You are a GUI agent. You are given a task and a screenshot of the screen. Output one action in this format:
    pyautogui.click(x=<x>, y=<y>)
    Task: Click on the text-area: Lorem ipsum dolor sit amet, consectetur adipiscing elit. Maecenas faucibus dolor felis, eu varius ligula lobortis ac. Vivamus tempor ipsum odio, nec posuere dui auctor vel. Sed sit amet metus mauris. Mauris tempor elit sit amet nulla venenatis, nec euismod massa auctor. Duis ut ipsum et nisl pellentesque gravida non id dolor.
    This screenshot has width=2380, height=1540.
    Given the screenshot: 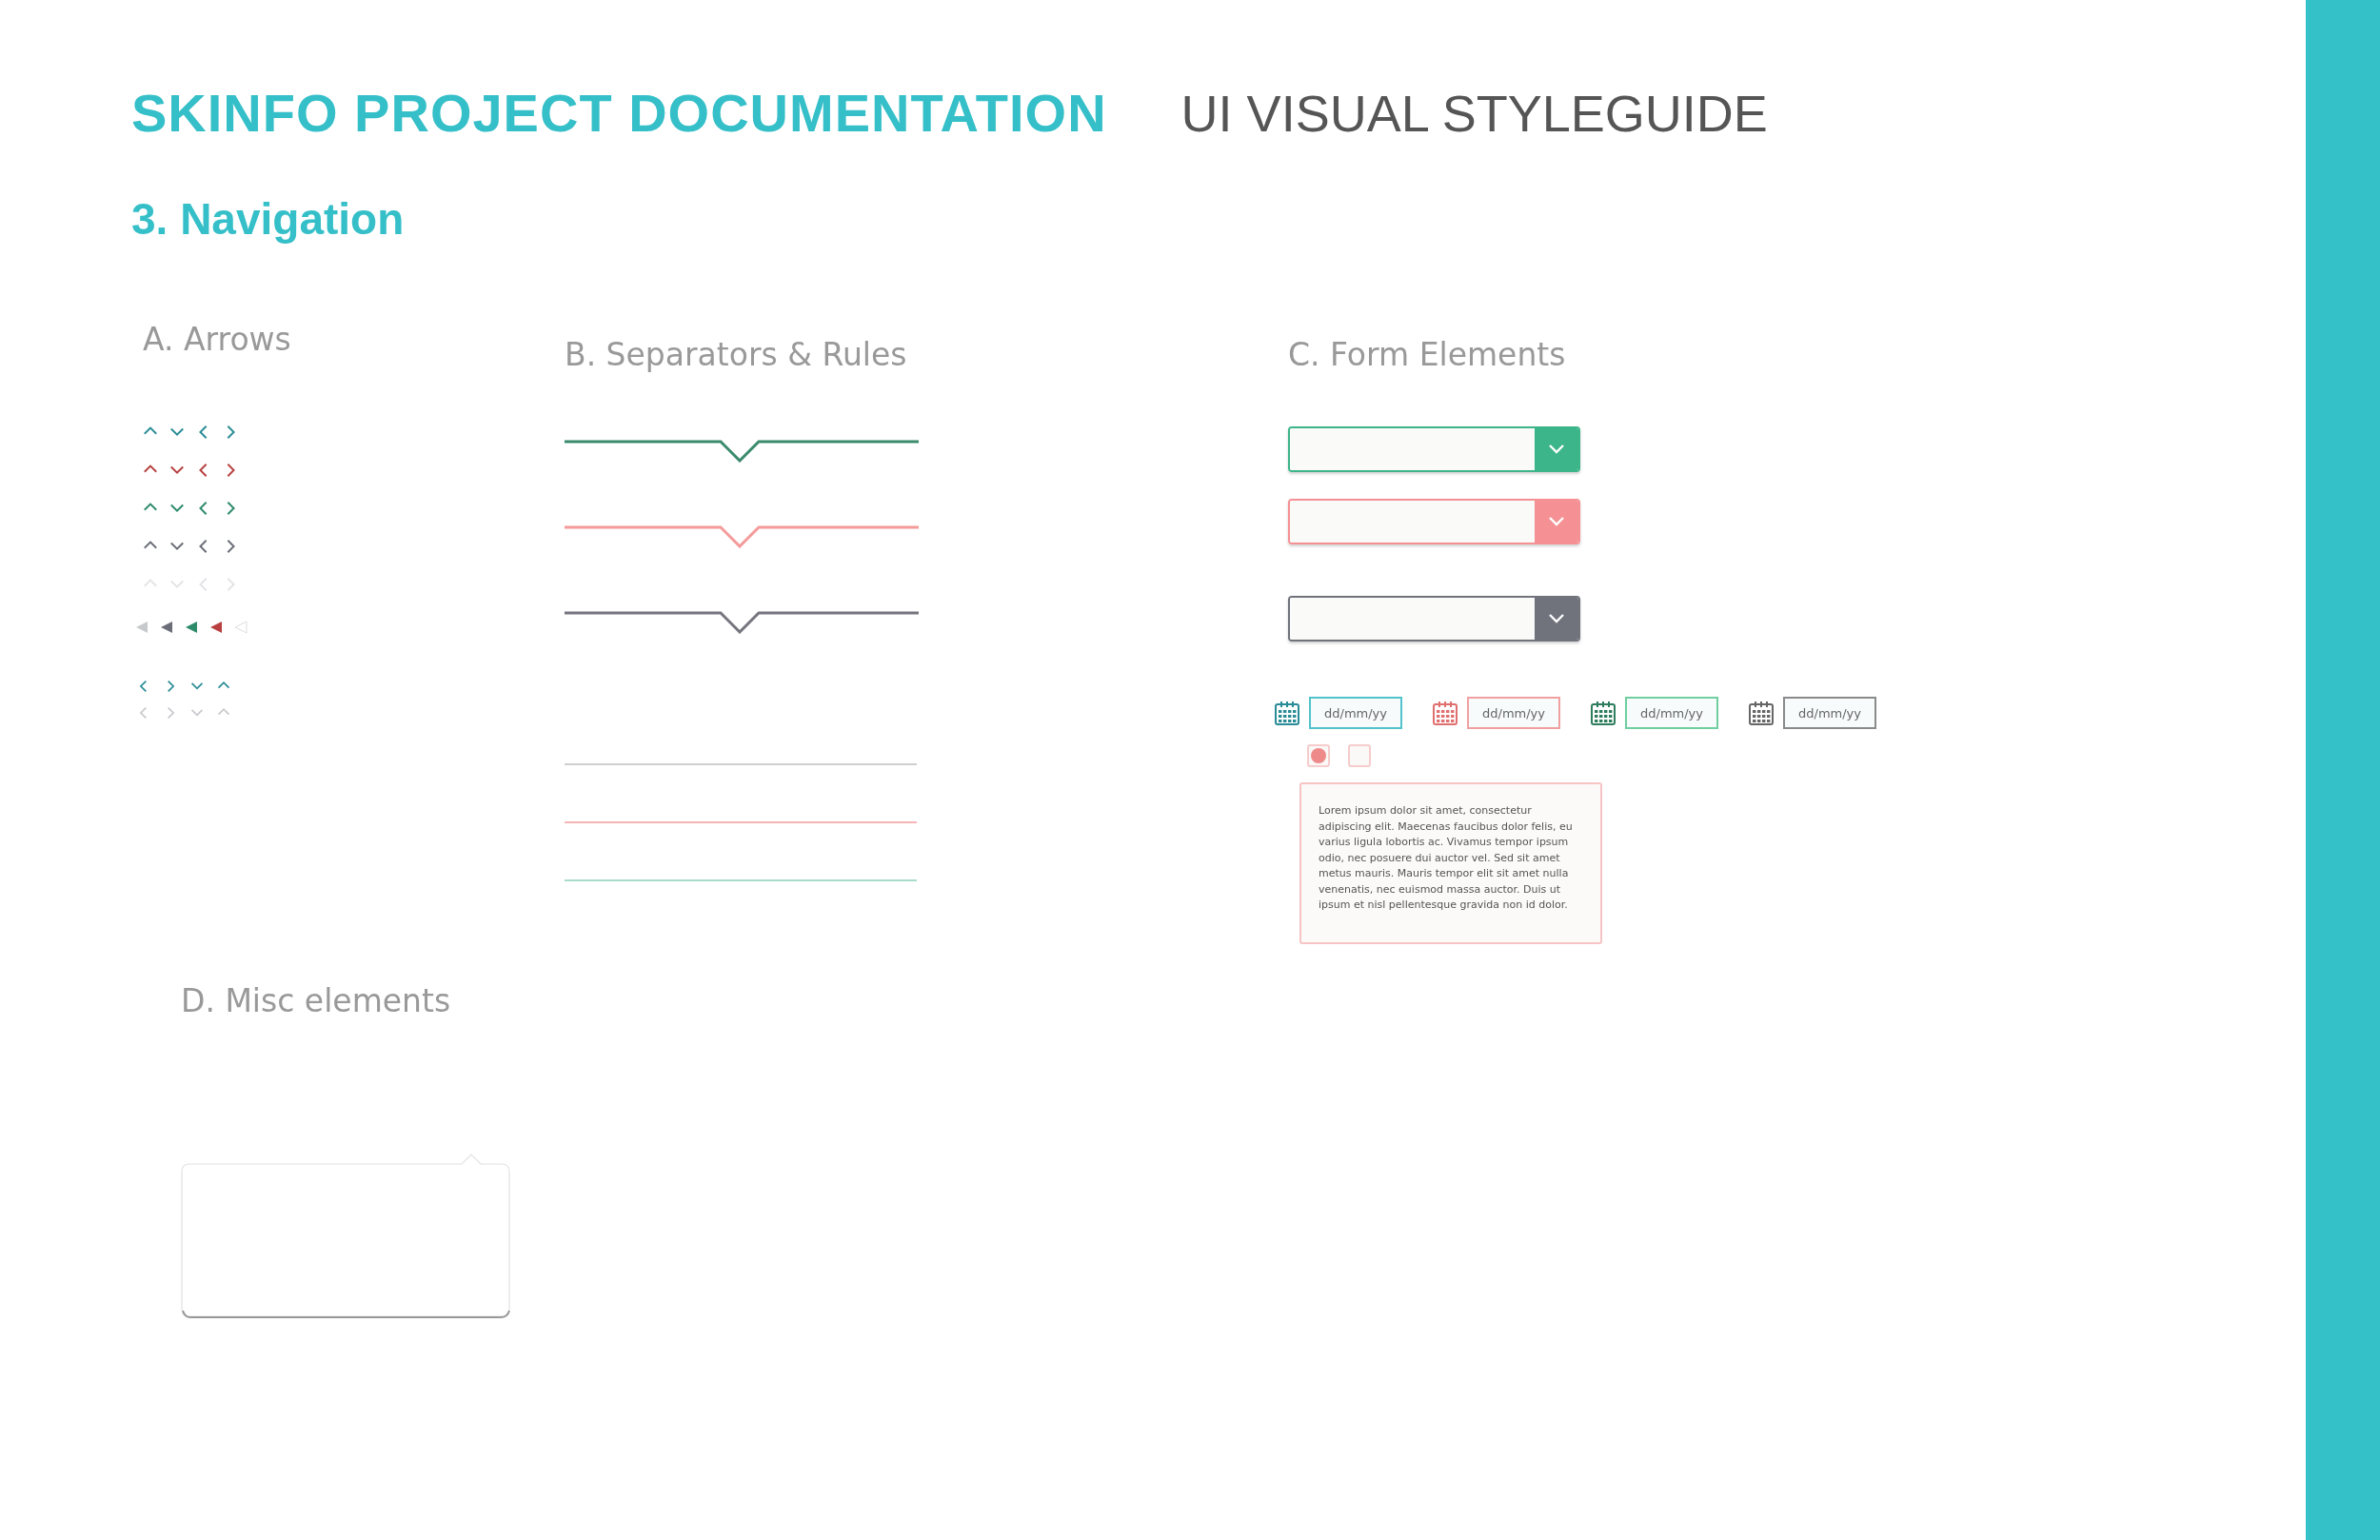 What is the action you would take?
    pyautogui.click(x=1450, y=863)
    